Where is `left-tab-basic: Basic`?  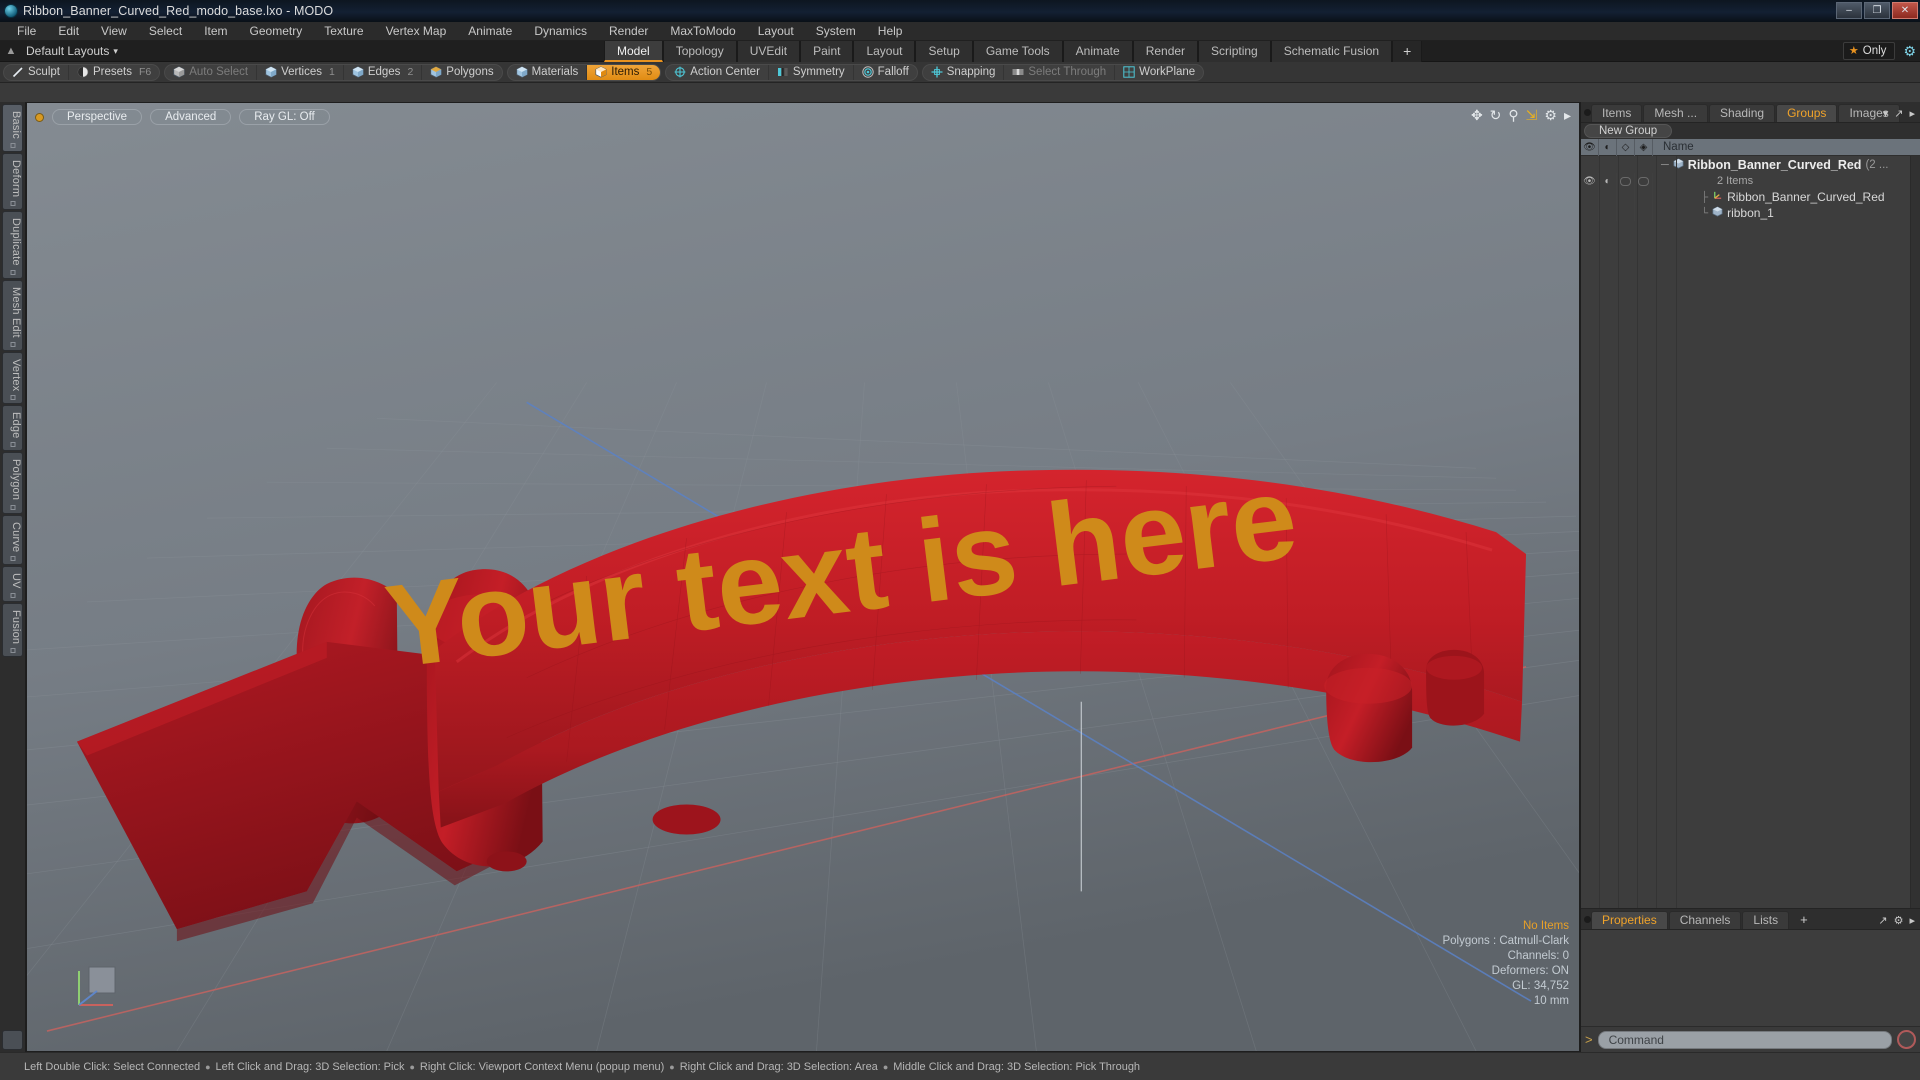 left-tab-basic: Basic is located at coordinates (12, 128).